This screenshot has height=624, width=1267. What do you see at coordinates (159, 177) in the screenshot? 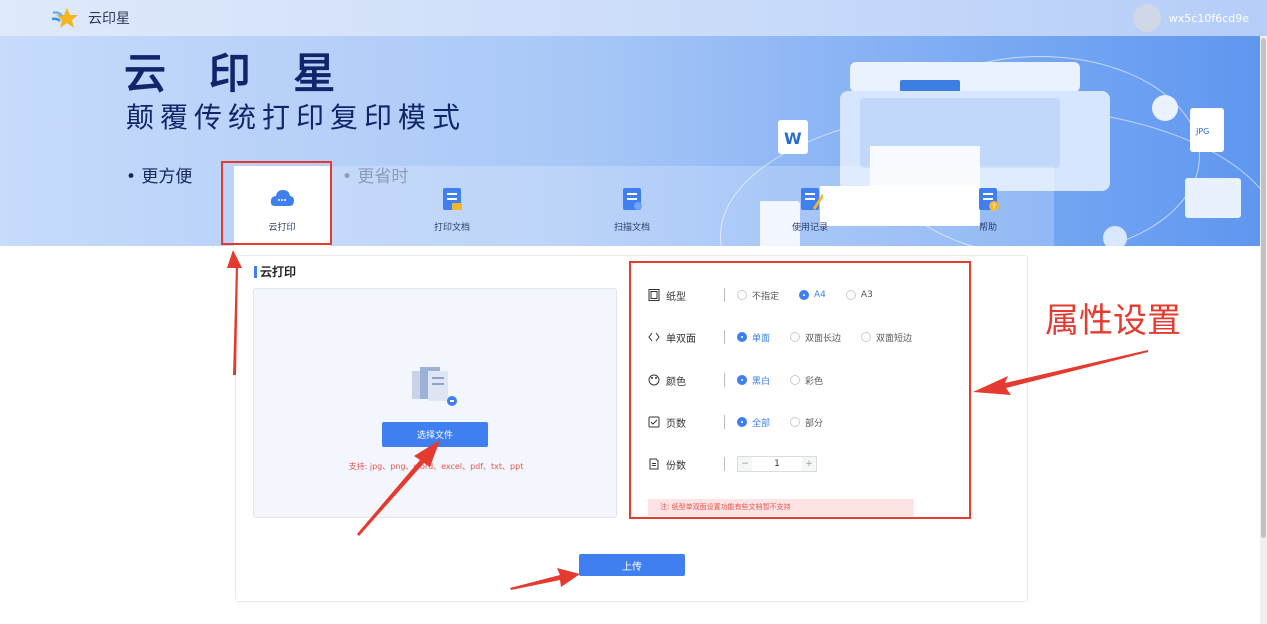
I see `hero-bullet: • 更方便` at bounding box center [159, 177].